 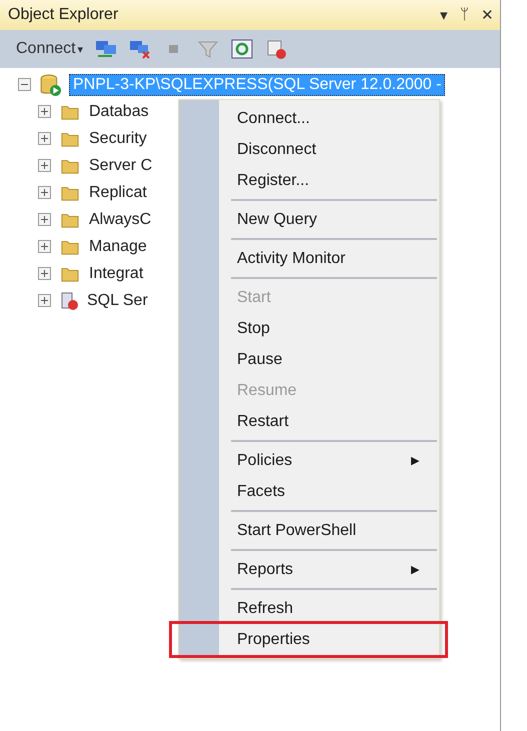 I want to click on panel-control: ▾, so click(x=444, y=15).